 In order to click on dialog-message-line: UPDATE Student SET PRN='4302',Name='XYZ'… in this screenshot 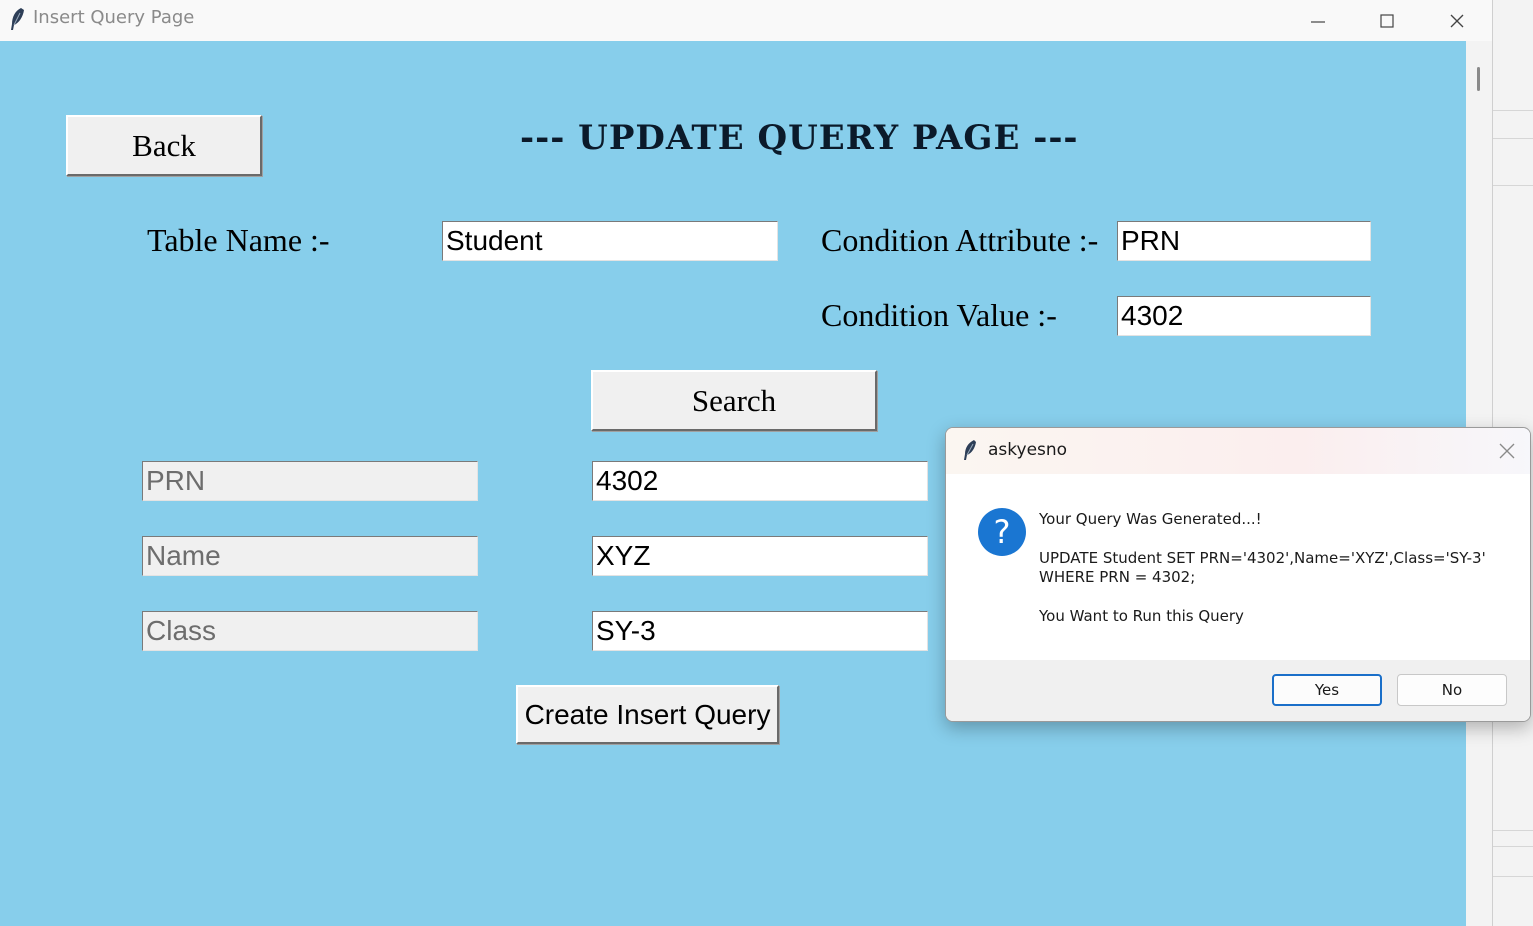, I will do `click(1262, 558)`.